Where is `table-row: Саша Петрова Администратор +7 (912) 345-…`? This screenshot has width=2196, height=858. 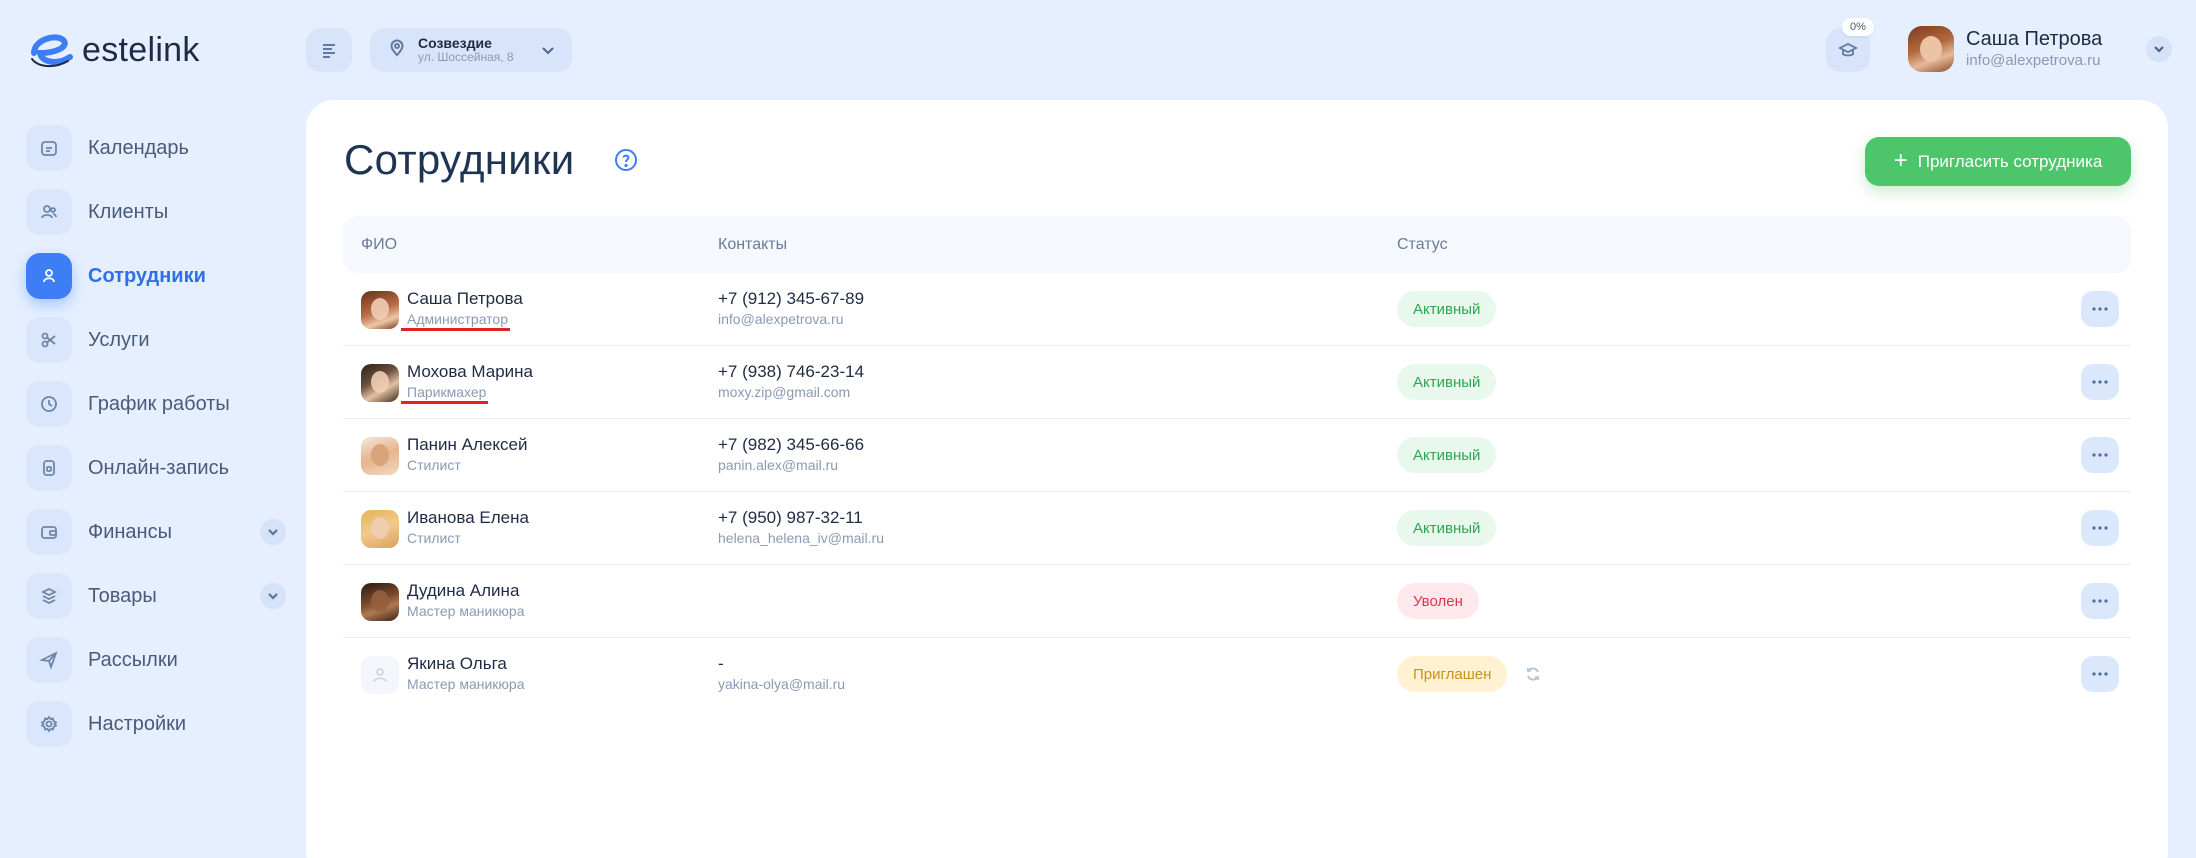 table-row: Саша Петрова Администратор +7 (912) 345-… is located at coordinates (1237, 309).